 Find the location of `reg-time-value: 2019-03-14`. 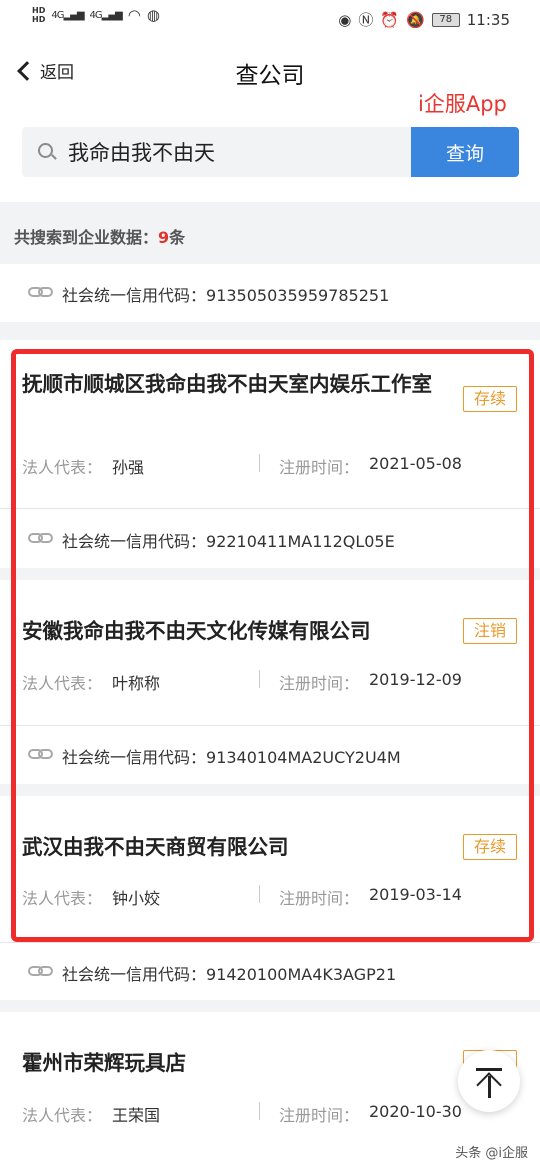

reg-time-value: 2019-03-14 is located at coordinates (415, 894).